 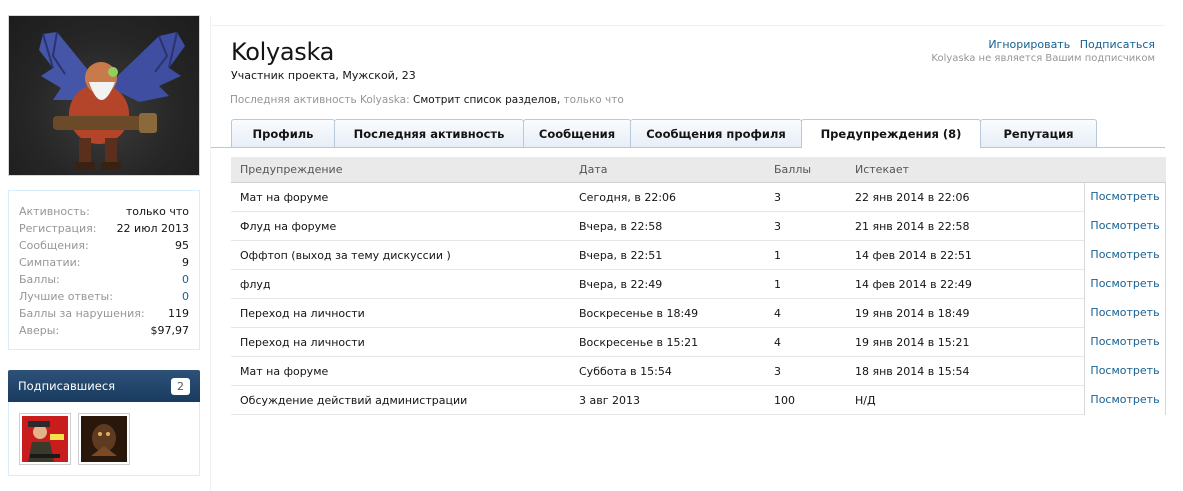 What do you see at coordinates (152, 228) in the screenshot?
I see `stat-value: 22 июл 2013` at bounding box center [152, 228].